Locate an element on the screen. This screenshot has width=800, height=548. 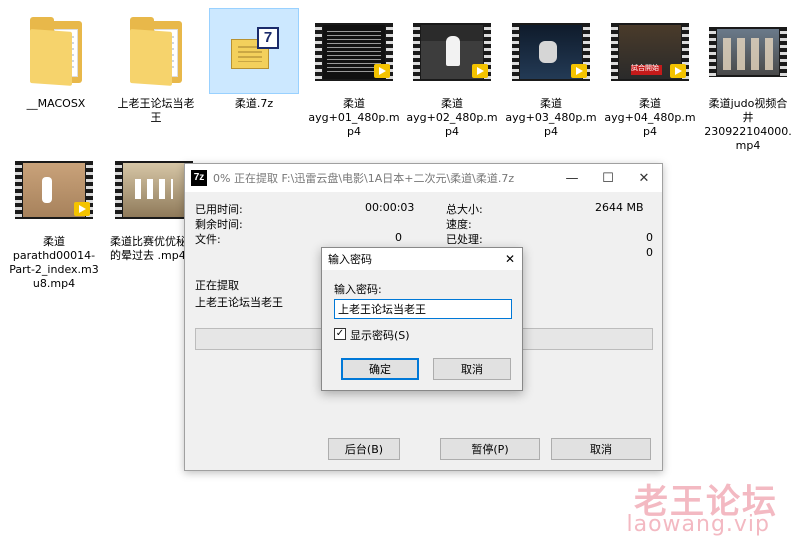
archive-icon: 7 is located at coordinates (254, 51).